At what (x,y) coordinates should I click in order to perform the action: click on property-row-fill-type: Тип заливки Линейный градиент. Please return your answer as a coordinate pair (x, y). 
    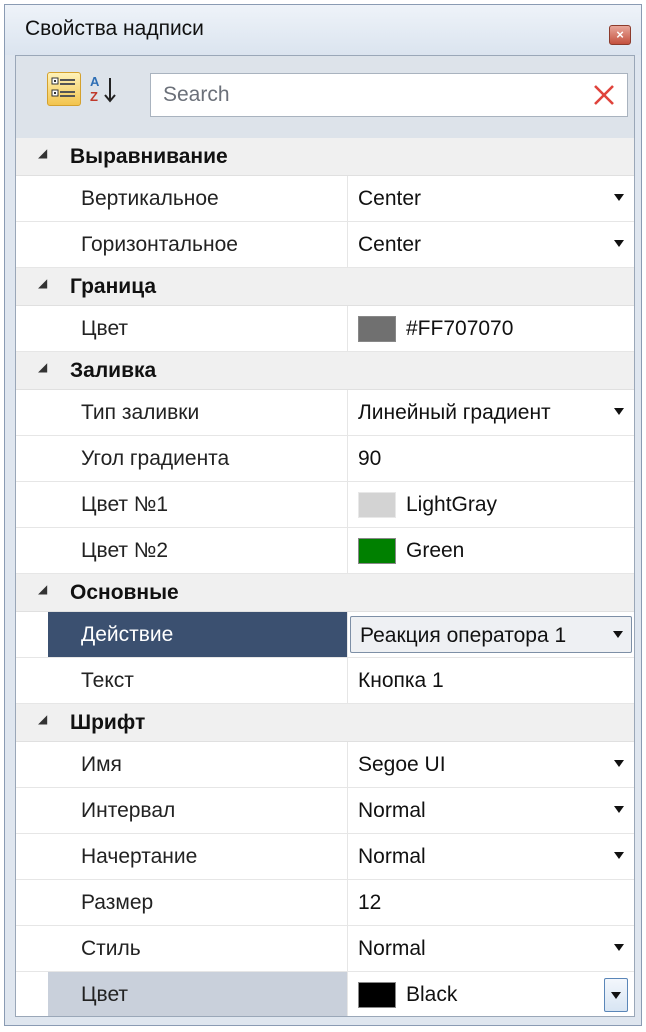
    Looking at the image, I should click on (325, 413).